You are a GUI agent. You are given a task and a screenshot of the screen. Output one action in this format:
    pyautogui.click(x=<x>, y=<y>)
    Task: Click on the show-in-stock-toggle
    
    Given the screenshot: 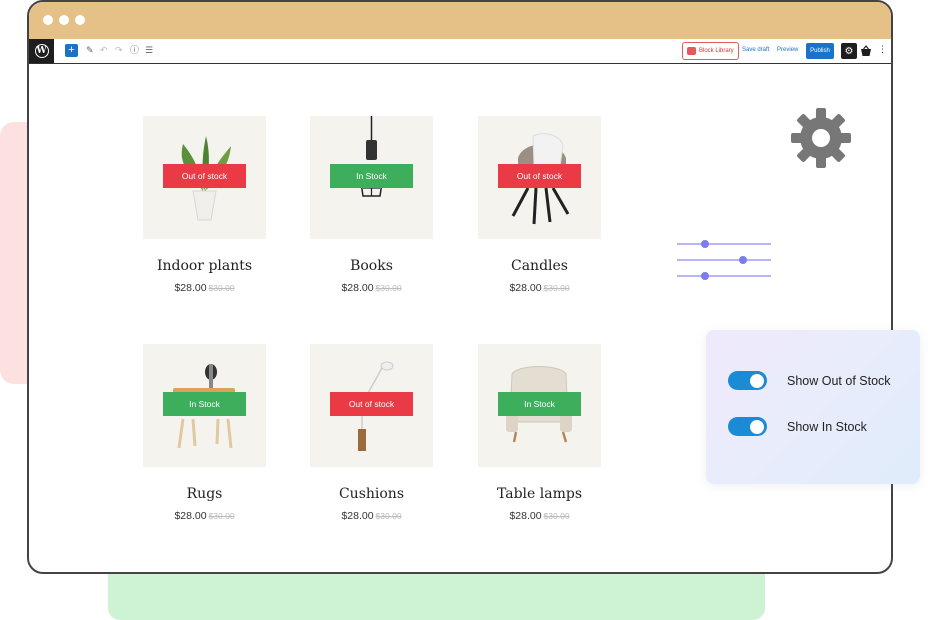 What is the action you would take?
    pyautogui.click(x=747, y=426)
    